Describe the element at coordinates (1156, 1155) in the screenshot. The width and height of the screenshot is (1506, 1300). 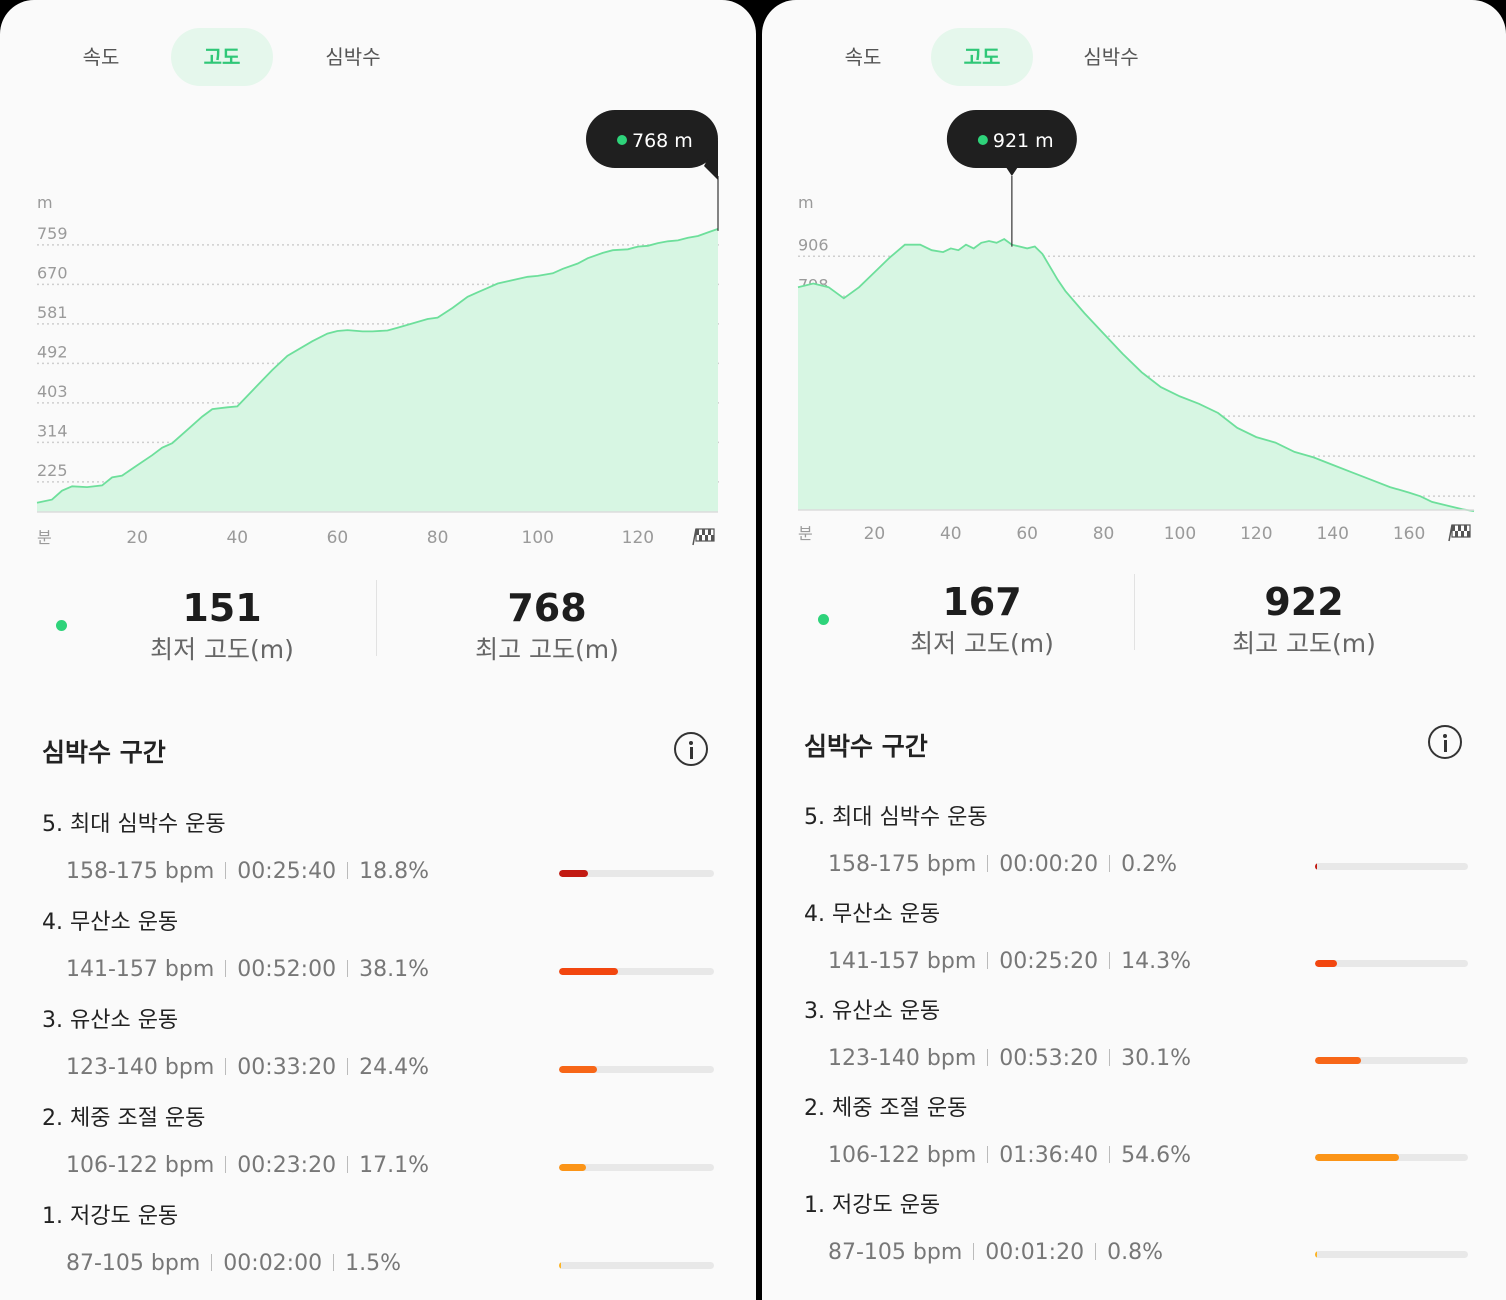
I see `zone-percent: 54.6%` at that location.